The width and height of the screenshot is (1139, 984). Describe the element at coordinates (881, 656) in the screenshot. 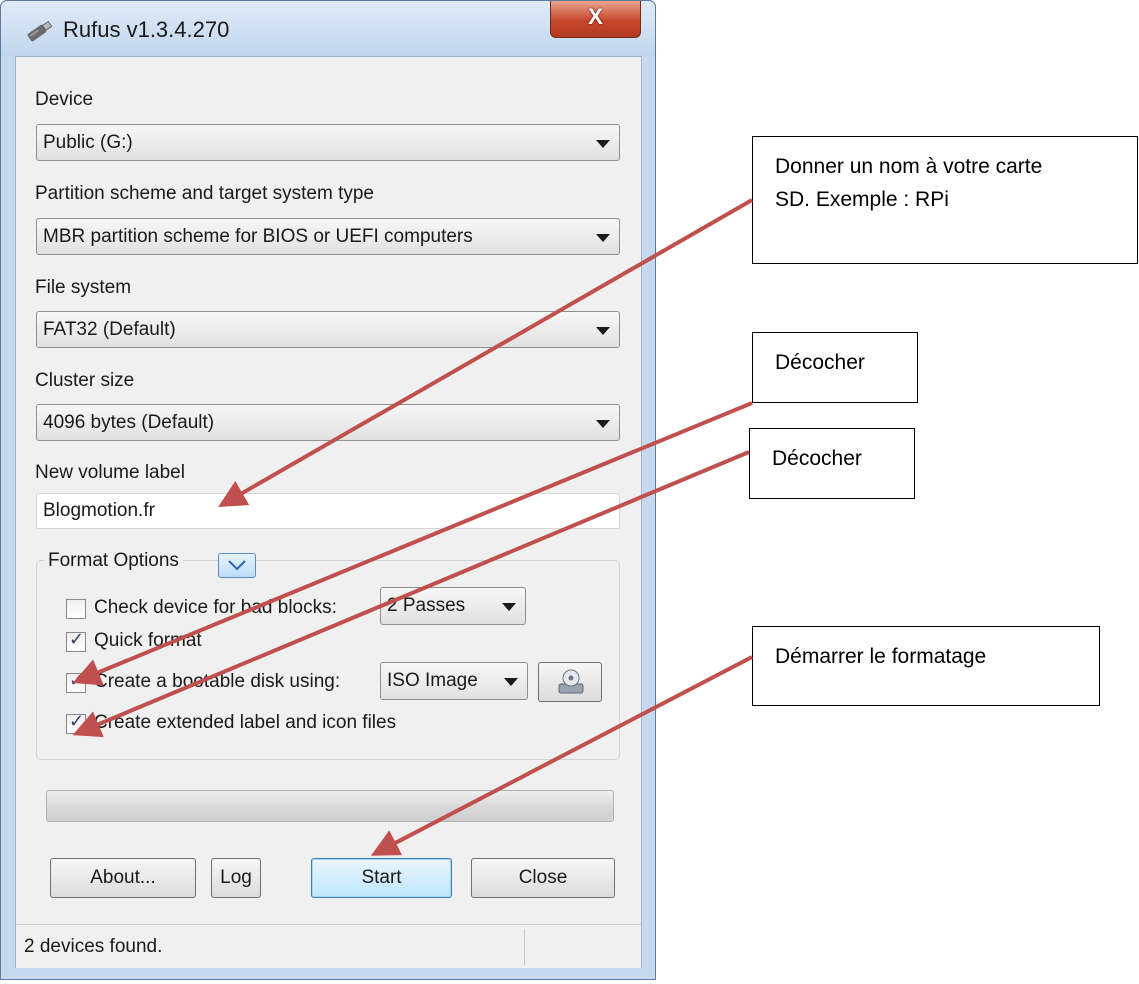

I see `start-note: Démarrer le formatage` at that location.